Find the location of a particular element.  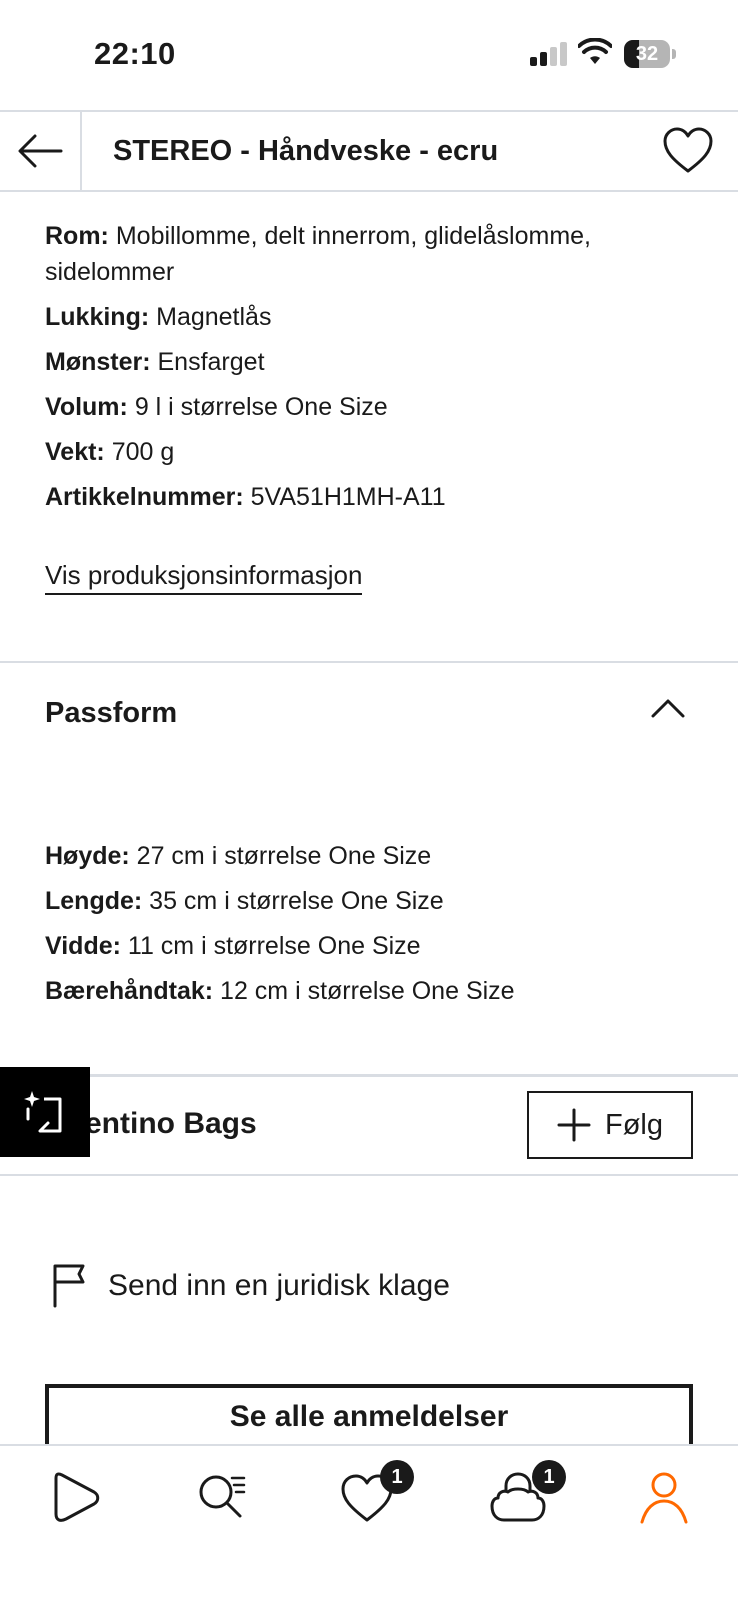

detail-value: 9 l i størrelse One Size is located at coordinates (257, 407).